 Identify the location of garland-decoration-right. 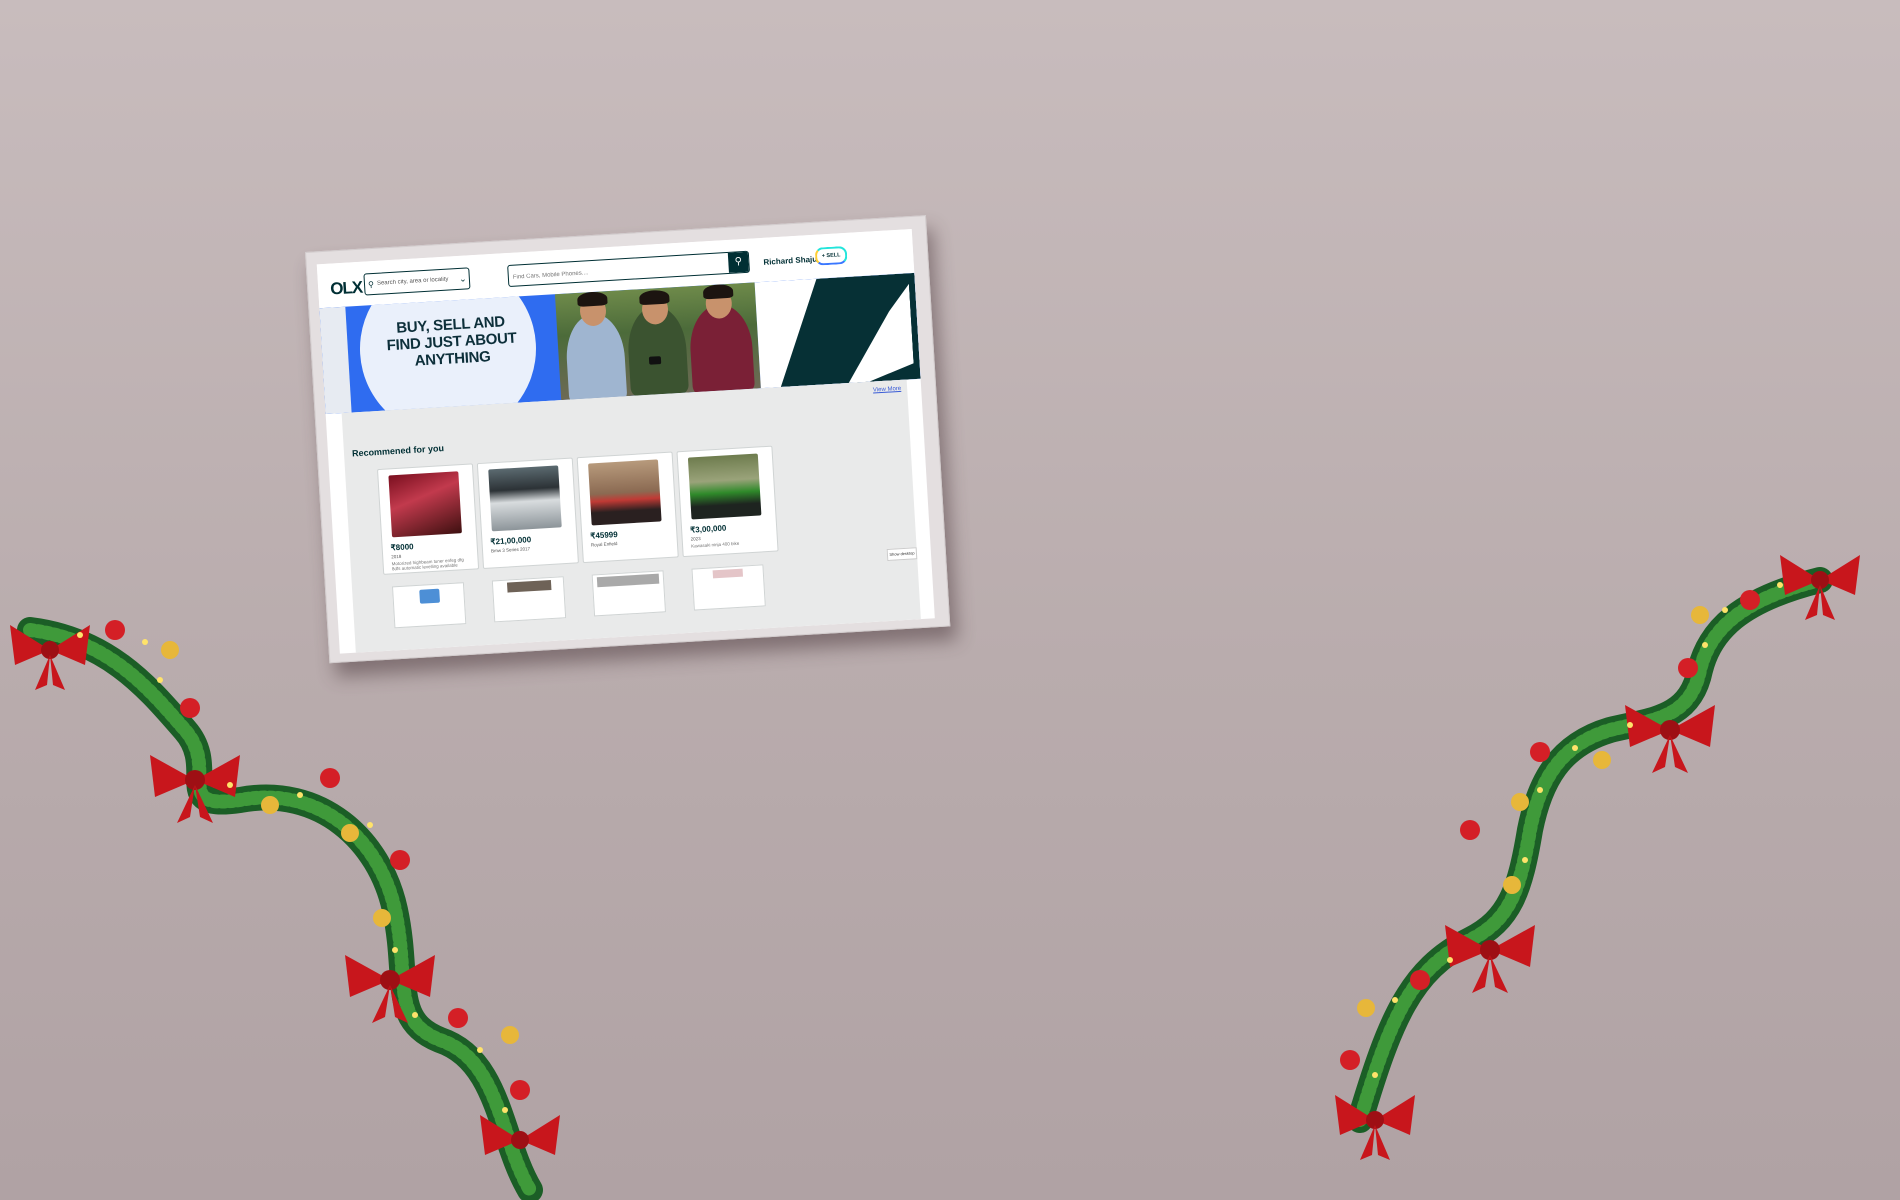
(1597, 857).